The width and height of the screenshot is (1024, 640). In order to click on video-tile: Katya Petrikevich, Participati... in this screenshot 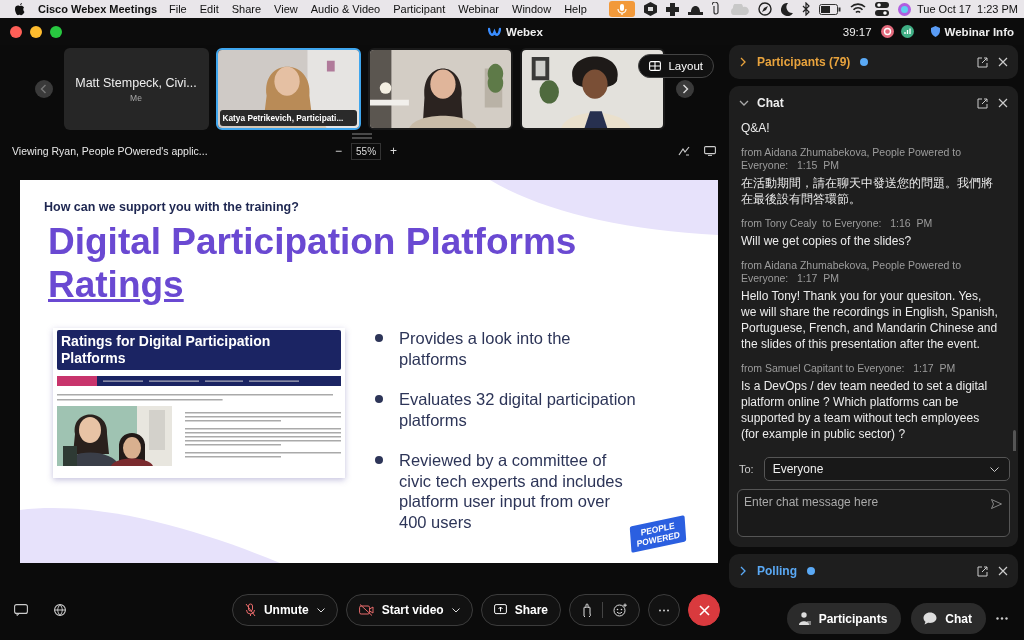, I will do `click(288, 89)`.